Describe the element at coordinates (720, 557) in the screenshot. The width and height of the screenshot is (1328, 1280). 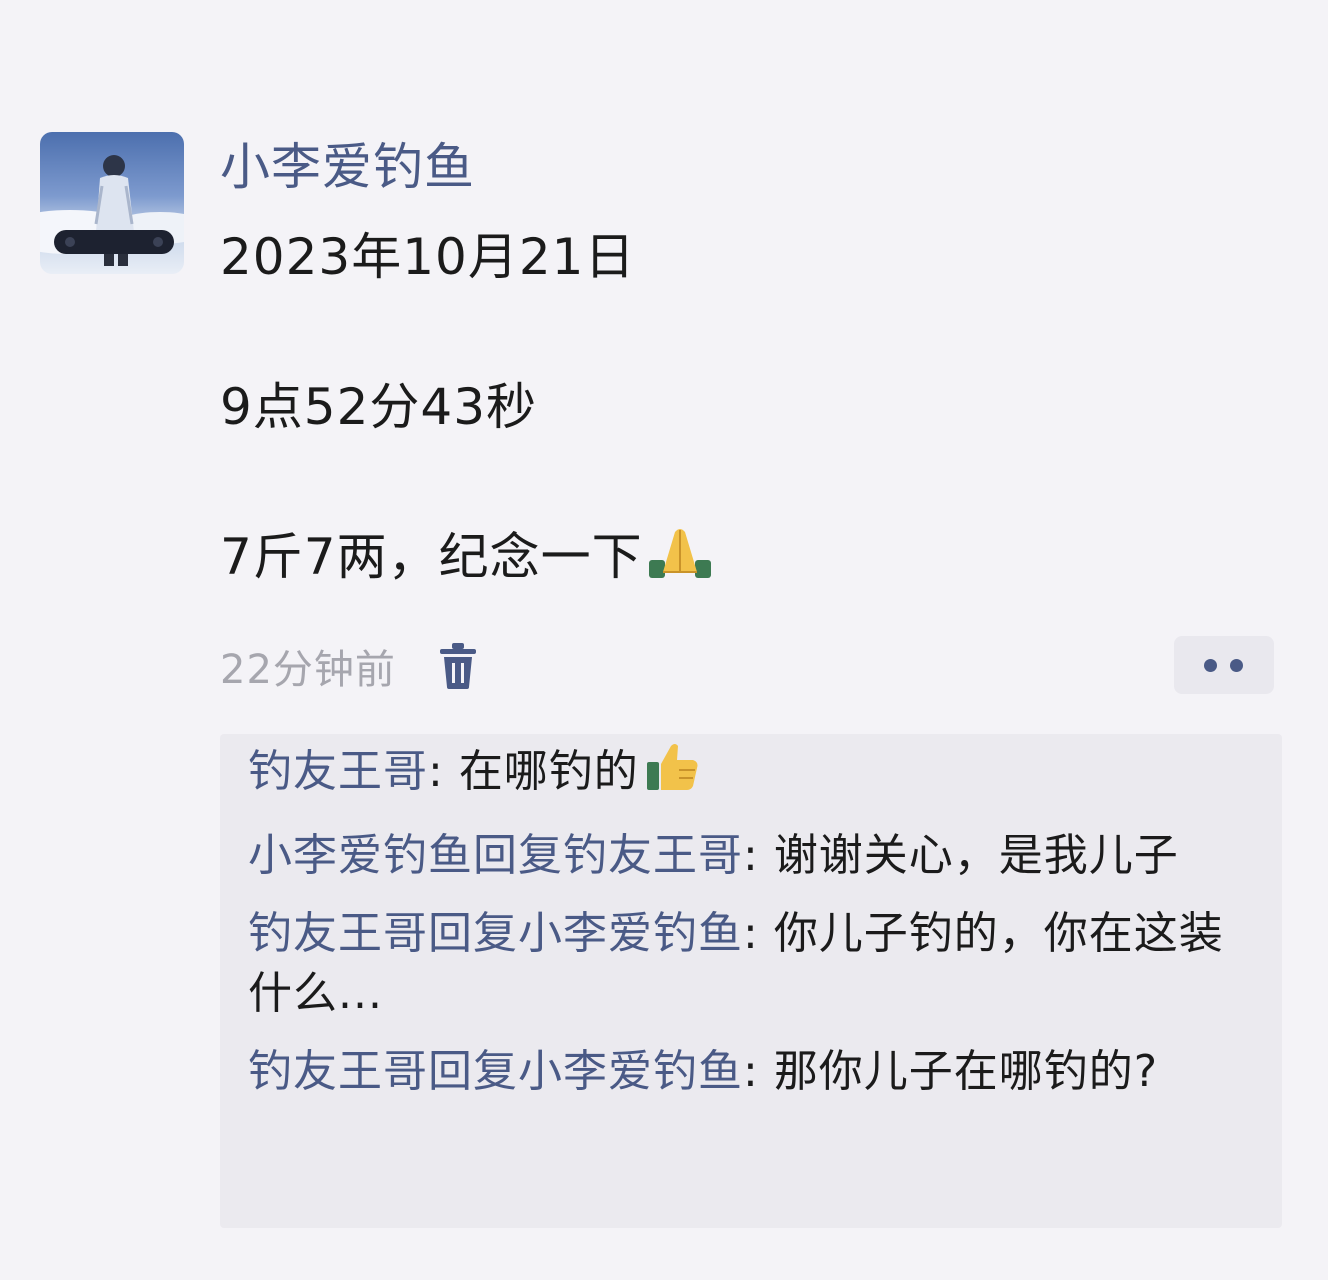
I see `post-weight-line: 7斤7两，纪念一下` at that location.